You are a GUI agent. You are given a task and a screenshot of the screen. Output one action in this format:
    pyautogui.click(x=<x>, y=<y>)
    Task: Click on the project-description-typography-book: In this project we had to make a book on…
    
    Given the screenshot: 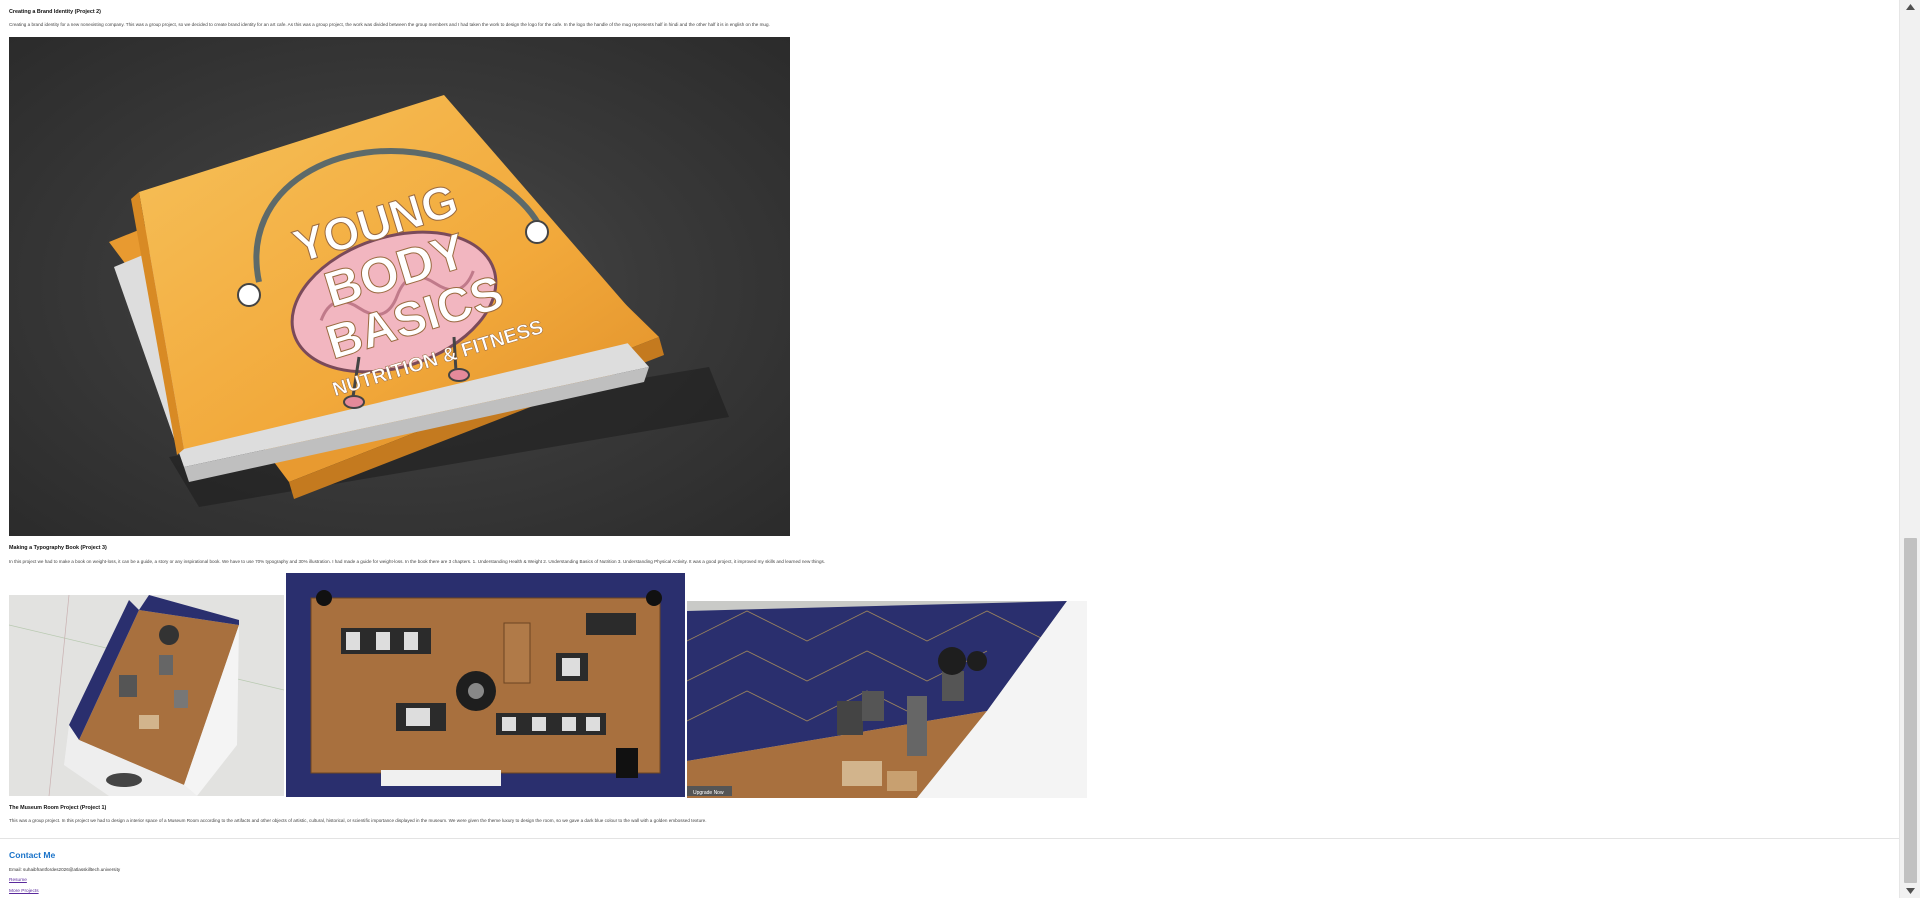 What is the action you would take?
    pyautogui.click(x=417, y=561)
    